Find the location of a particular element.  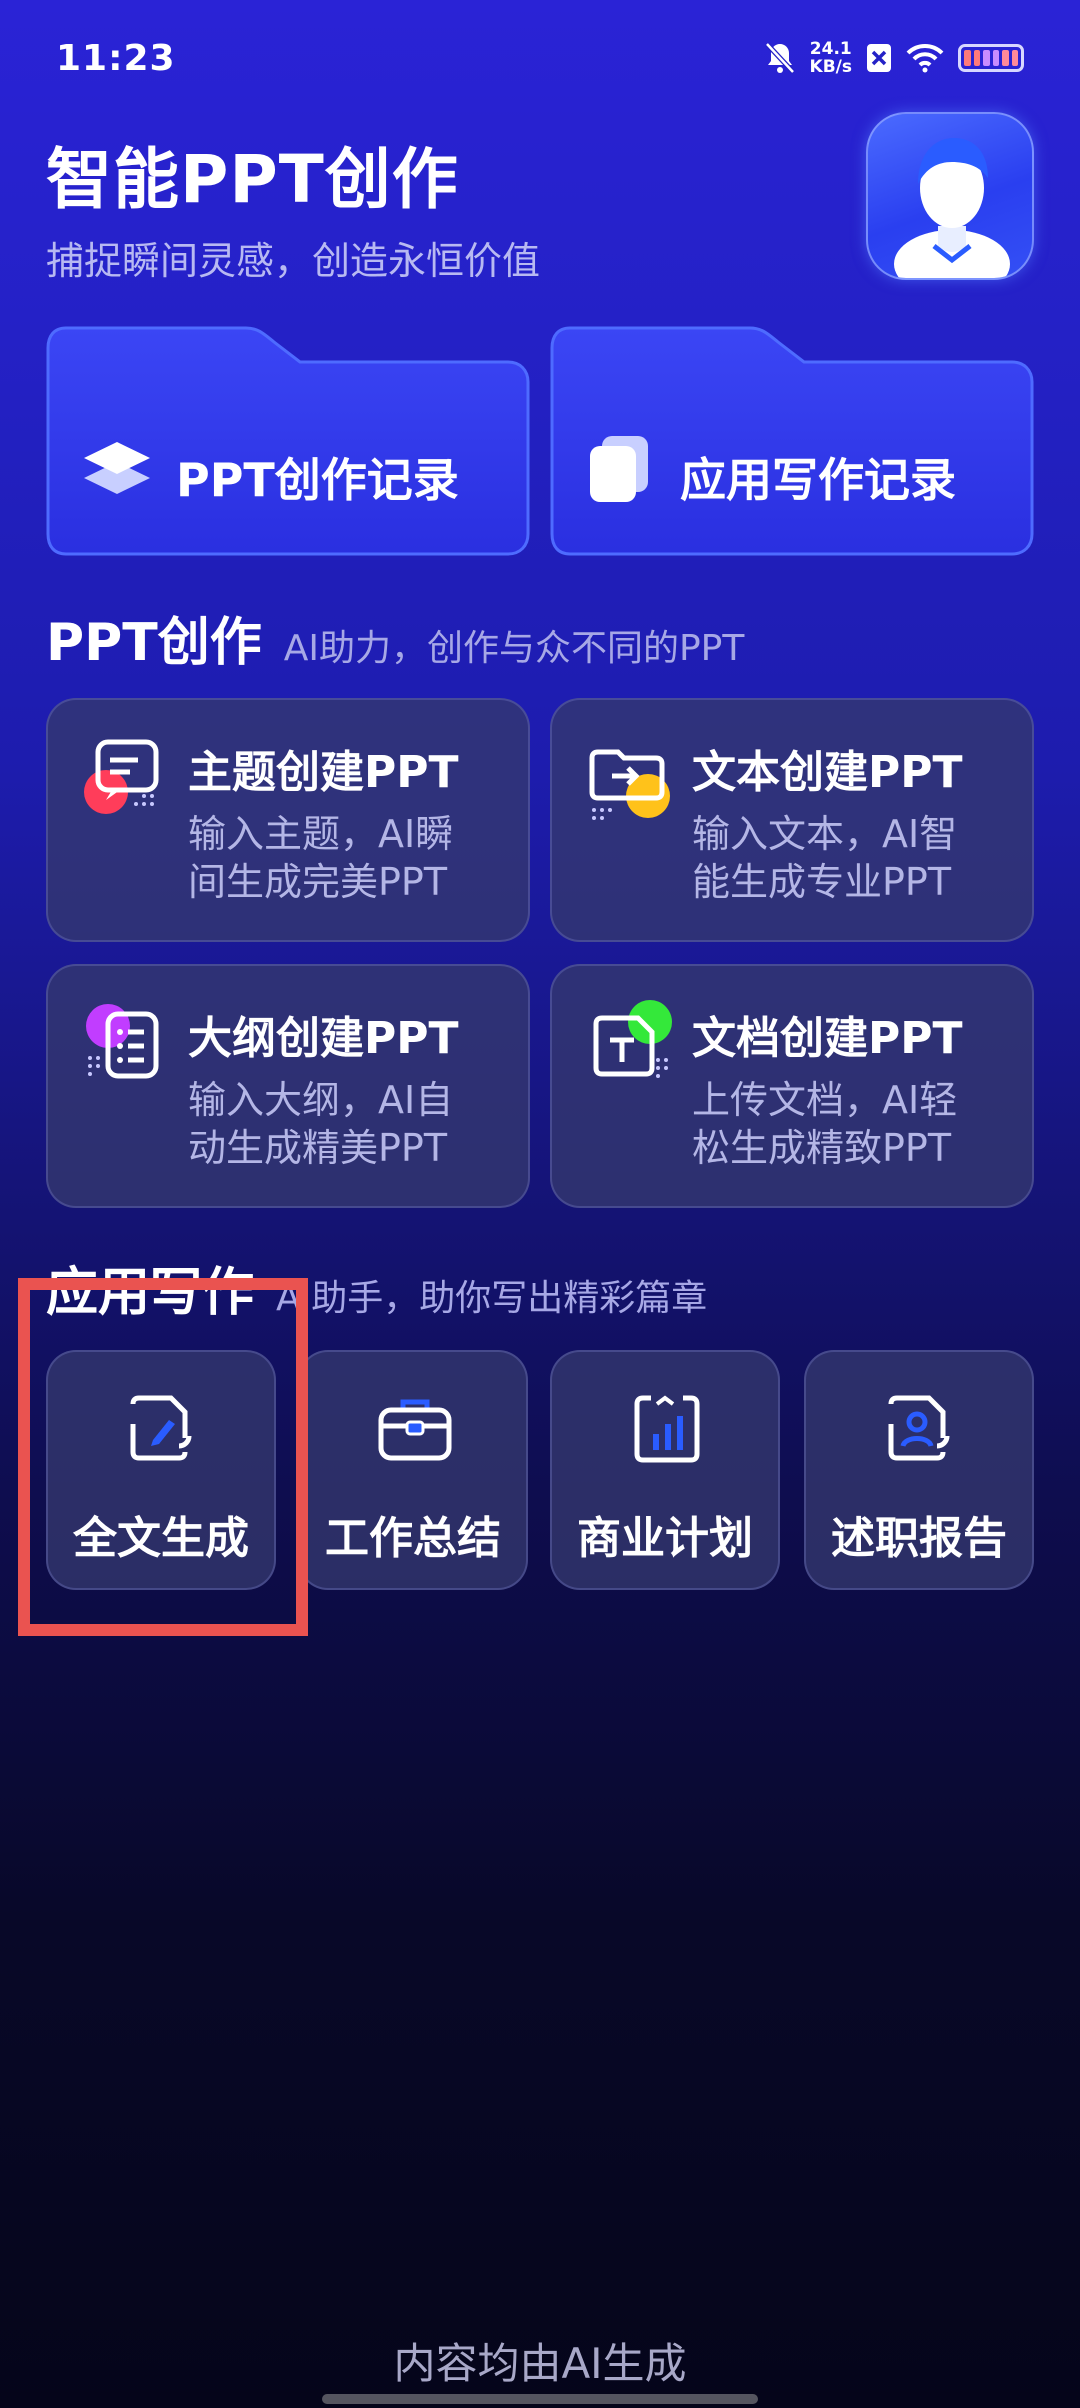

briefcase-icon is located at coordinates (415, 1430).